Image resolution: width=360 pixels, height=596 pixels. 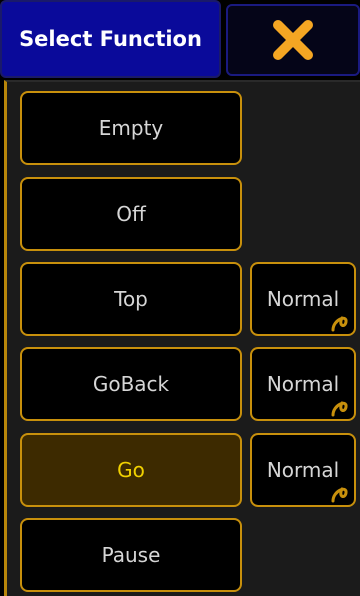 I want to click on close-x-icon, so click(x=293, y=40).